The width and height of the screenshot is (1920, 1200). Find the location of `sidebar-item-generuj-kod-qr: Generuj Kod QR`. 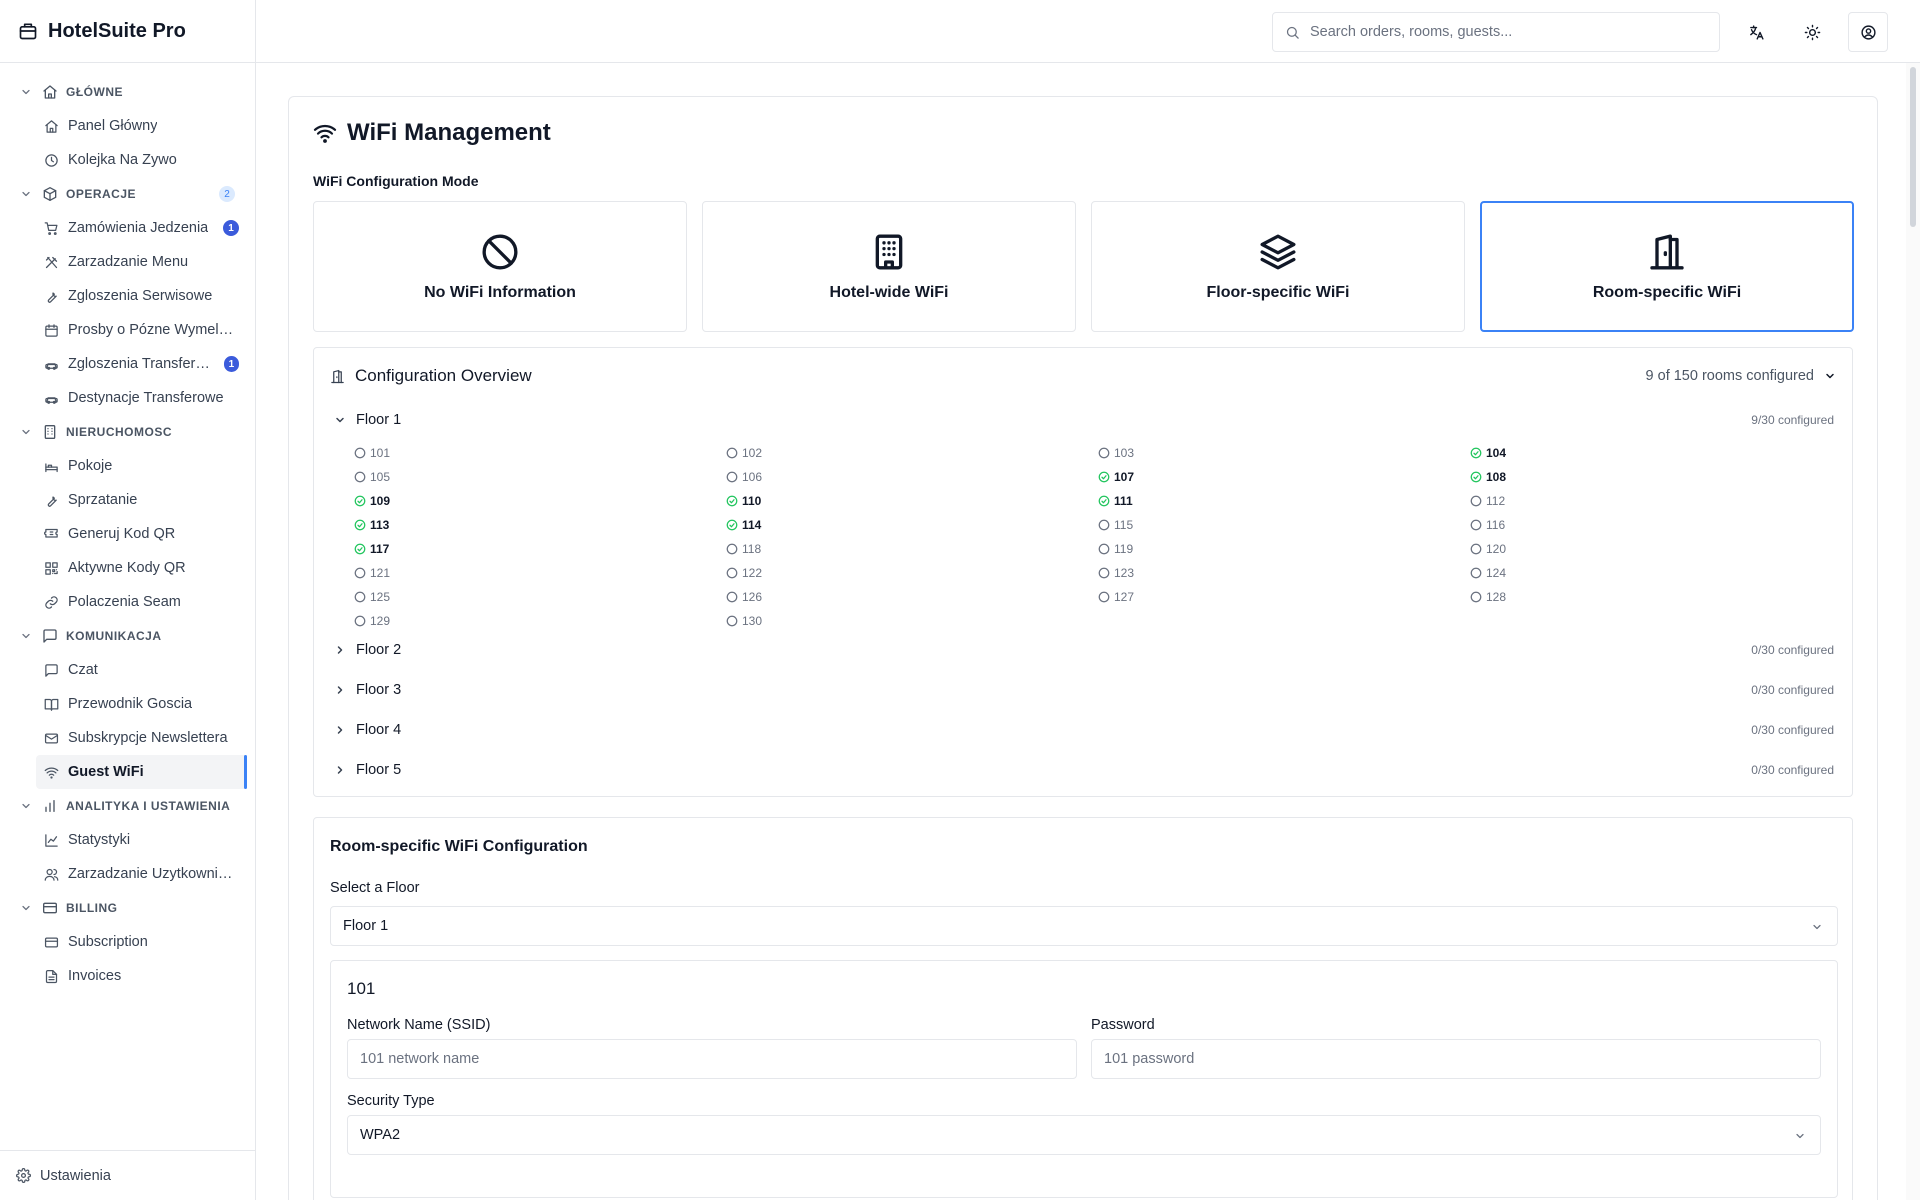

sidebar-item-generuj-kod-qr: Generuj Kod QR is located at coordinates (141, 534).